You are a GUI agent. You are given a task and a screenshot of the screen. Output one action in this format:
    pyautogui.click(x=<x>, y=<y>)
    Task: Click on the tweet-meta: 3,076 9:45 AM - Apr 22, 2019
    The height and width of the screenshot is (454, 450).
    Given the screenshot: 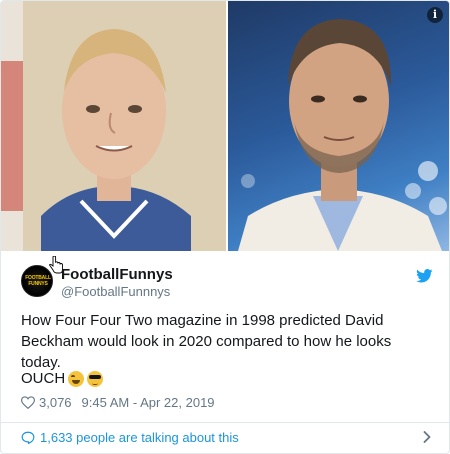 What is the action you would take?
    pyautogui.click(x=118, y=402)
    